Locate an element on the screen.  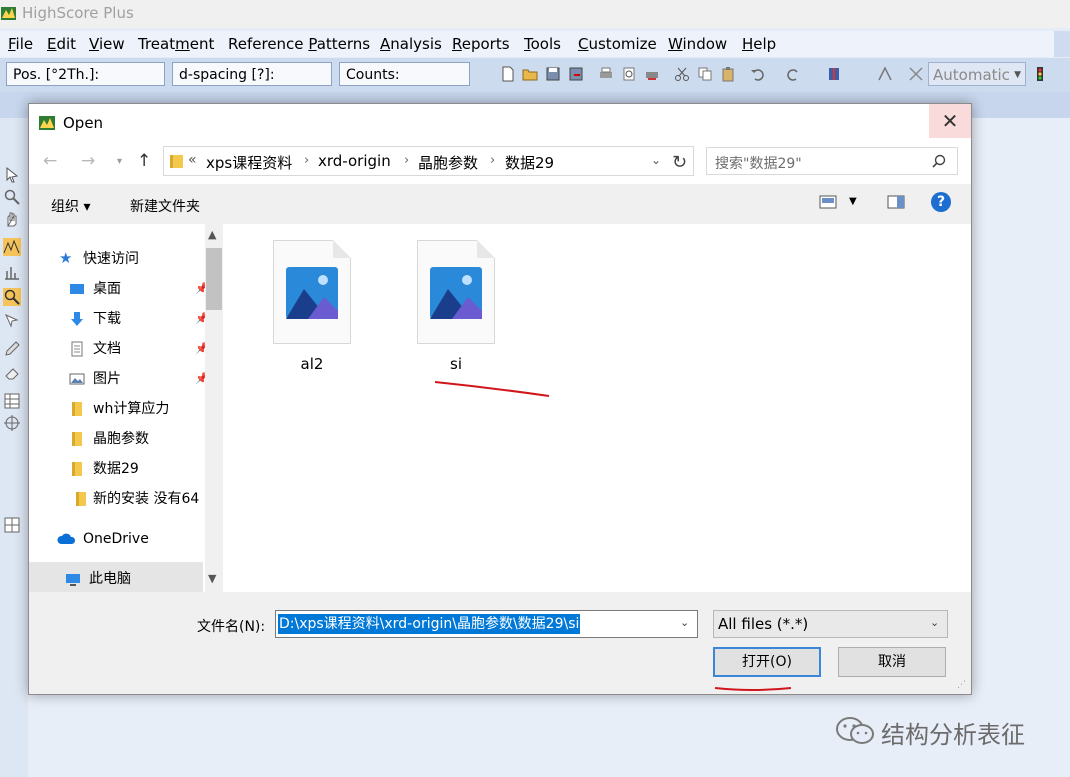
menu-item-text: R is located at coordinates (457, 44).